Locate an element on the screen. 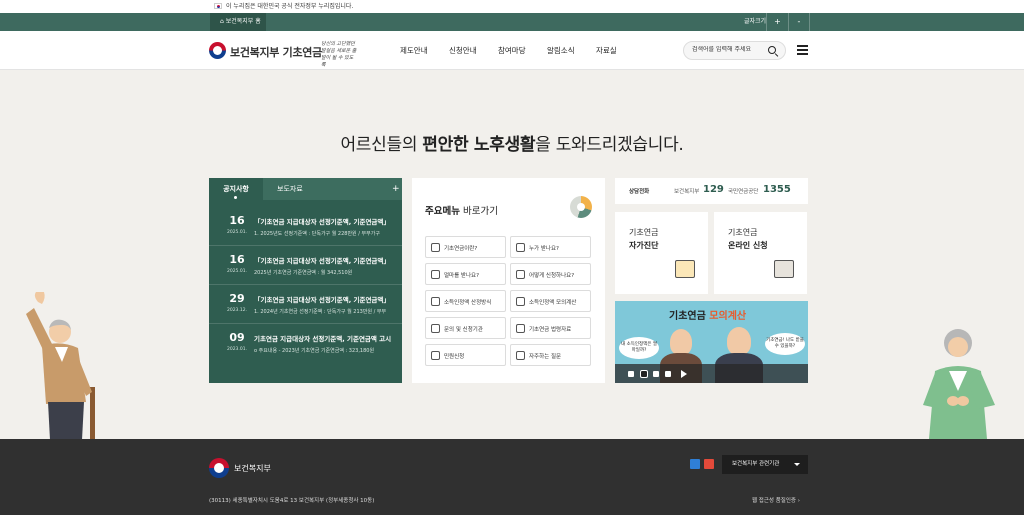 The height and width of the screenshot is (515, 1024). menu-faq: 자주하는 질문 is located at coordinates (550, 355).